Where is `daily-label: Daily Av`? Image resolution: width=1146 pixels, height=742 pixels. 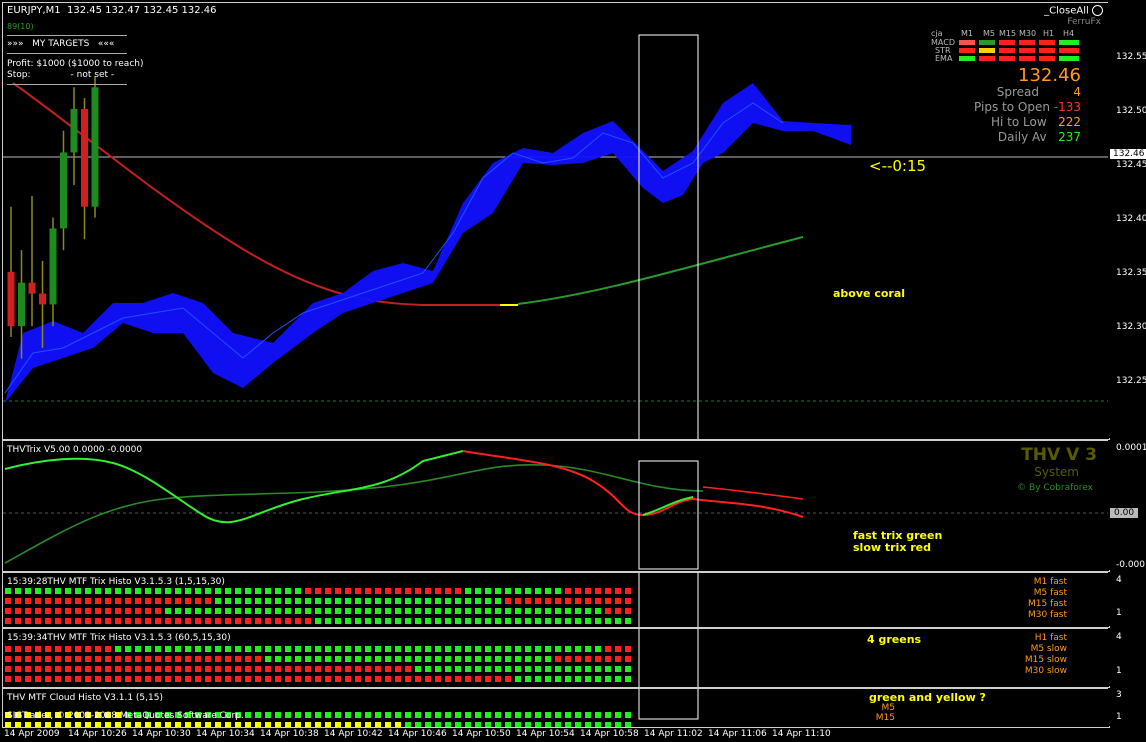 daily-label: Daily Av is located at coordinates (1022, 137).